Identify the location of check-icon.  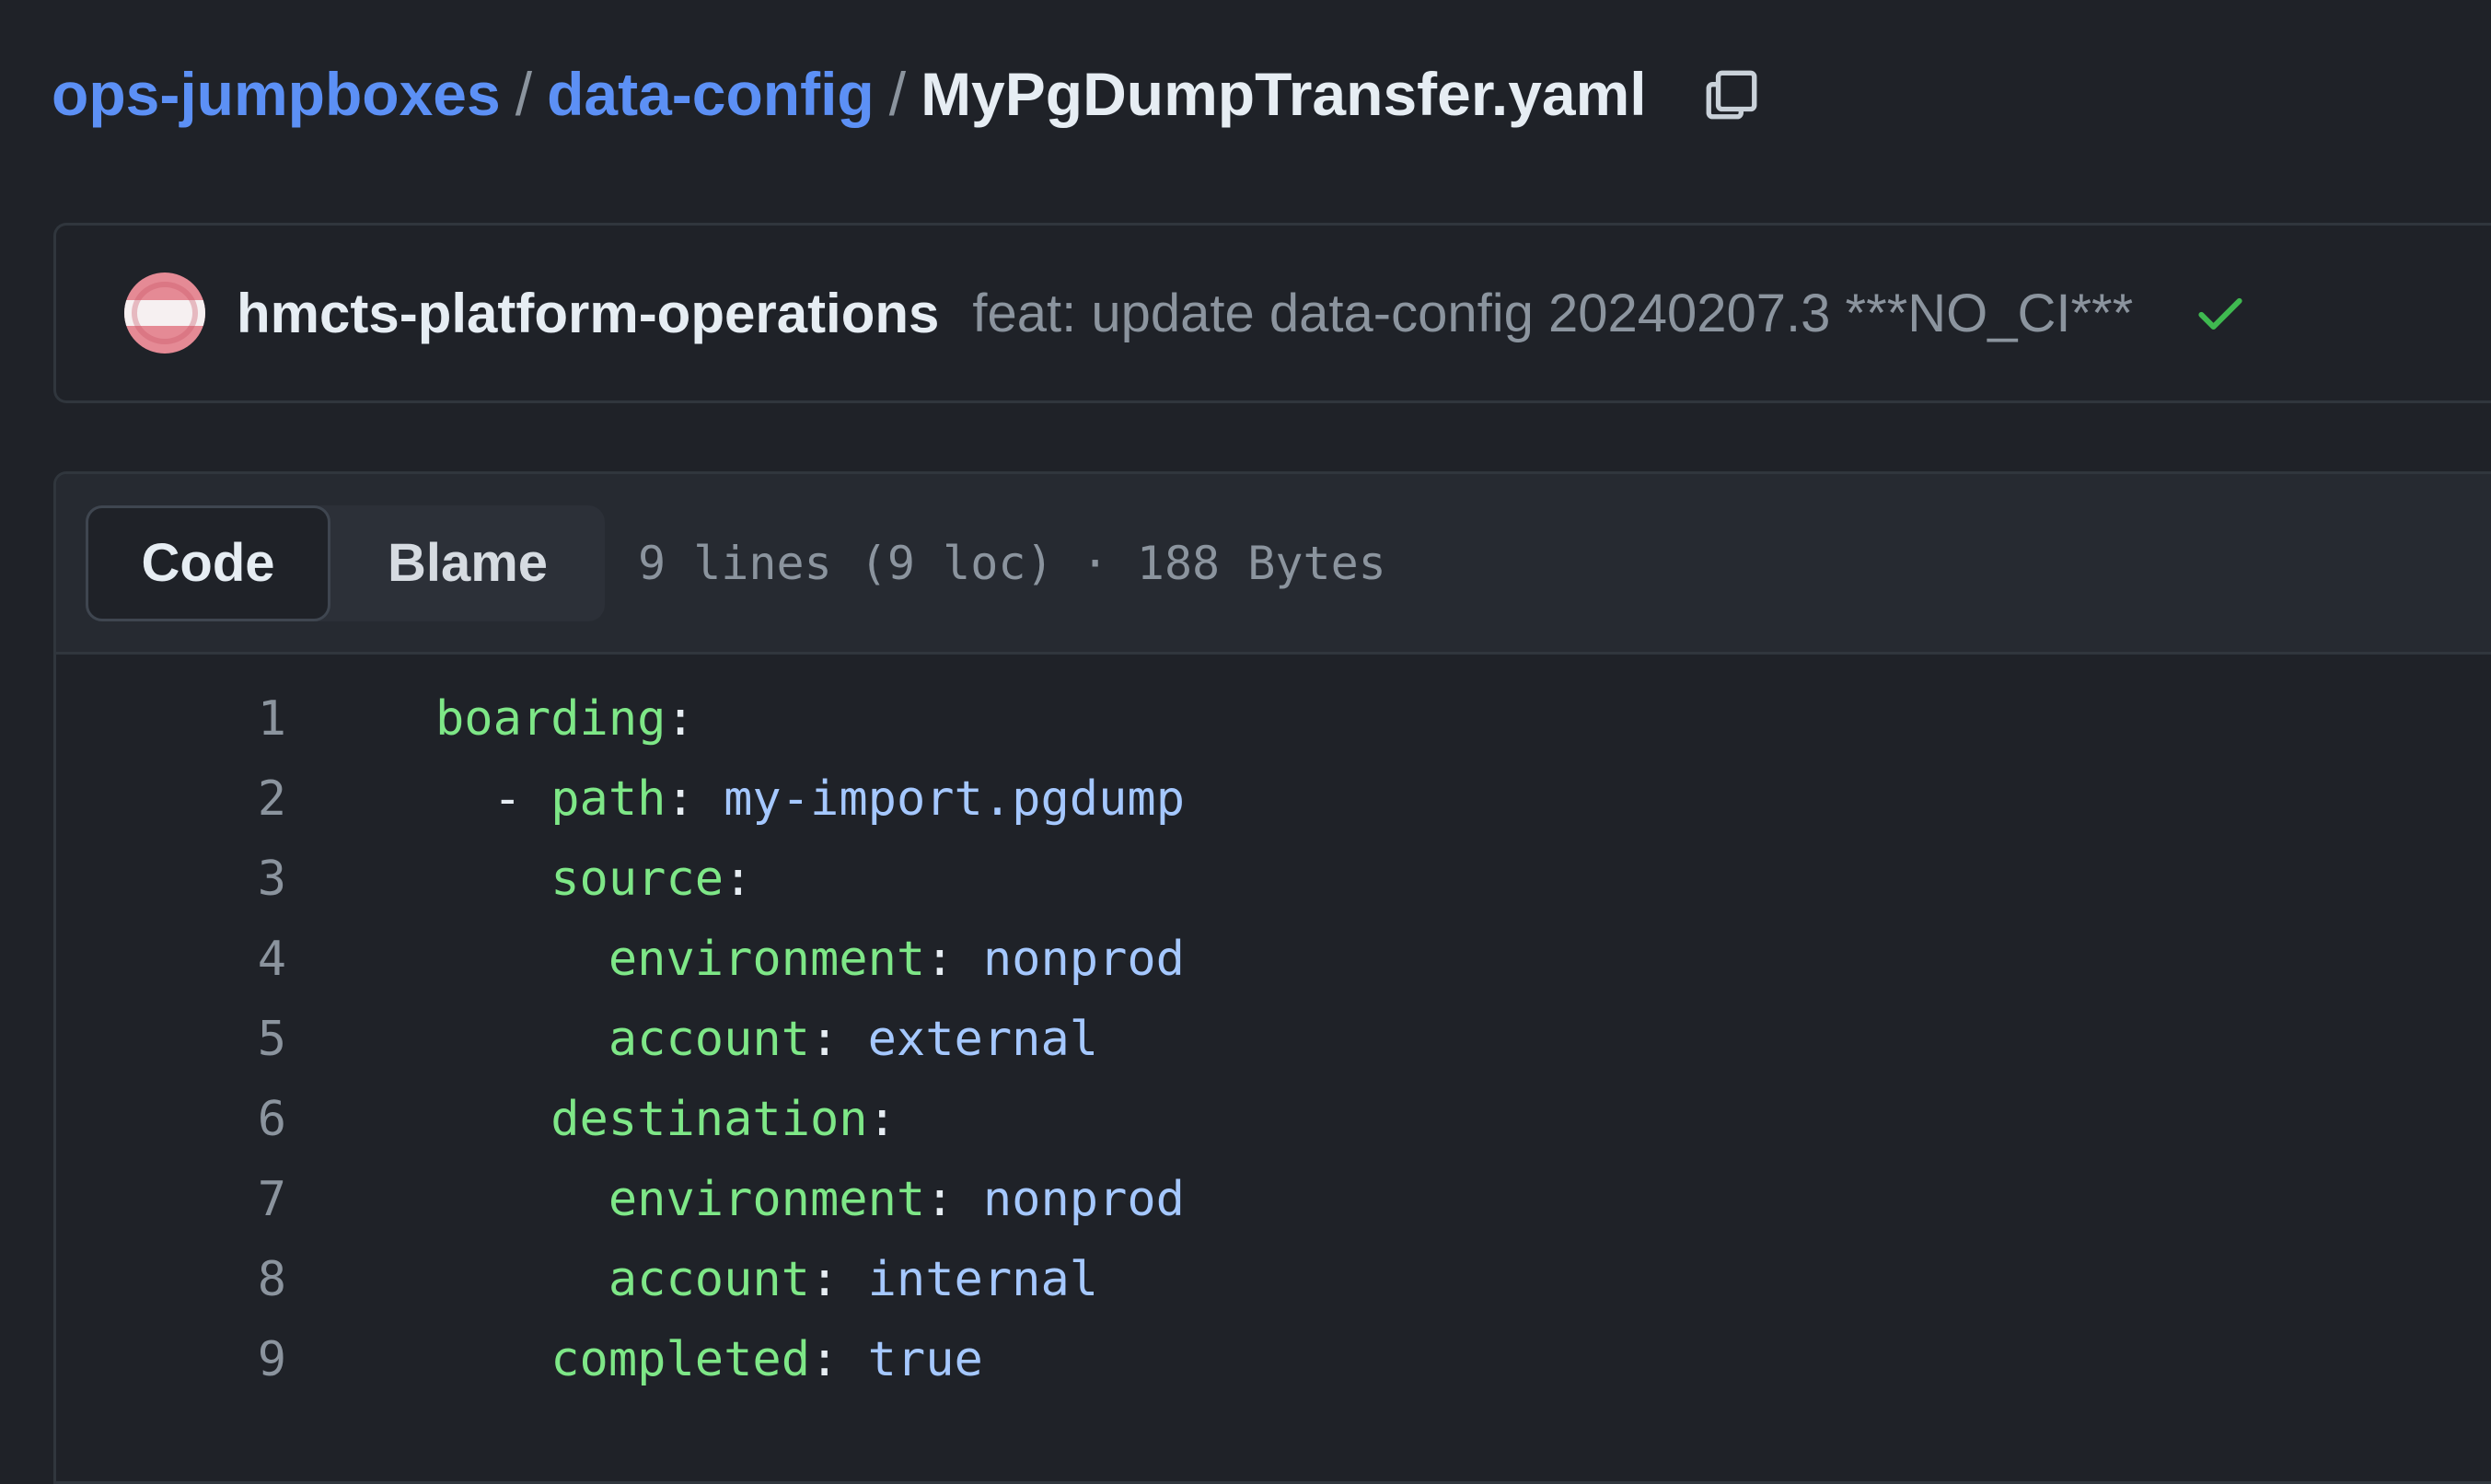
(2220, 313).